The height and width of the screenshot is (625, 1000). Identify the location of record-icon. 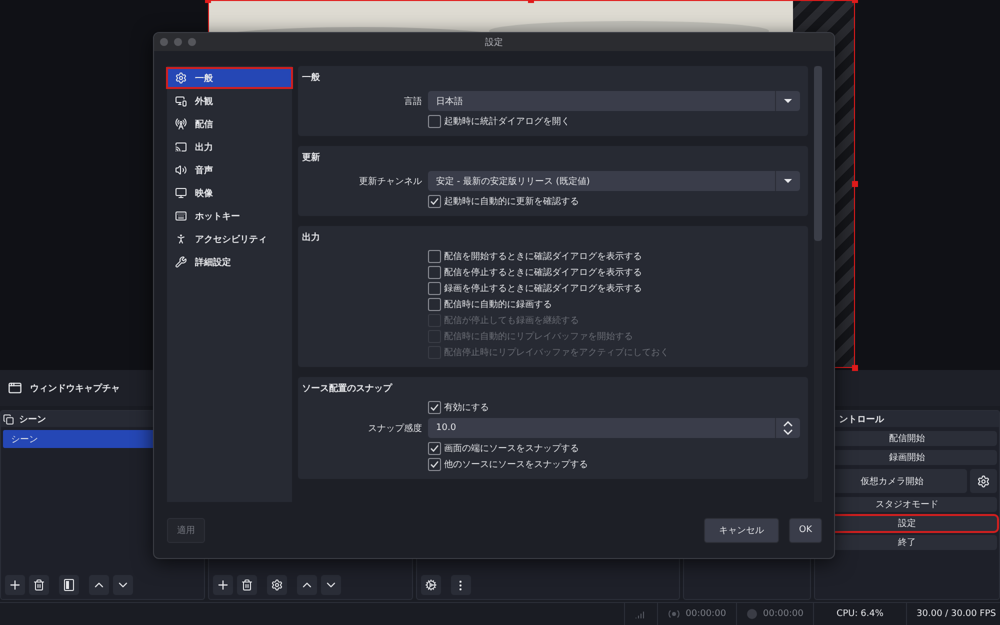
(752, 614).